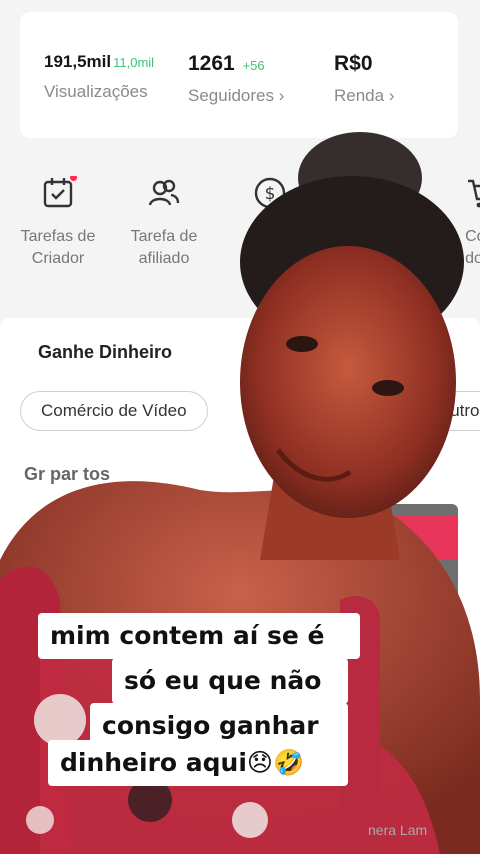 The image size is (480, 854). I want to click on caption-line: dinheiro aqui😞🤣, so click(198, 763).